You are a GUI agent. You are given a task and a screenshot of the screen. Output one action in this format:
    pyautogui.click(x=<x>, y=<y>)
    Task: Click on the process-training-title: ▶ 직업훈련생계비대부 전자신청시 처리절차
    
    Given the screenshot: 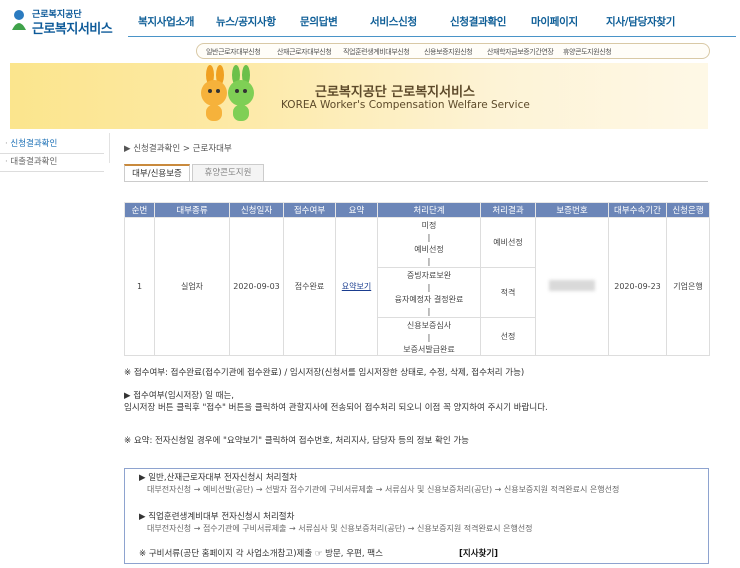 What is the action you would take?
    pyautogui.click(x=217, y=517)
    